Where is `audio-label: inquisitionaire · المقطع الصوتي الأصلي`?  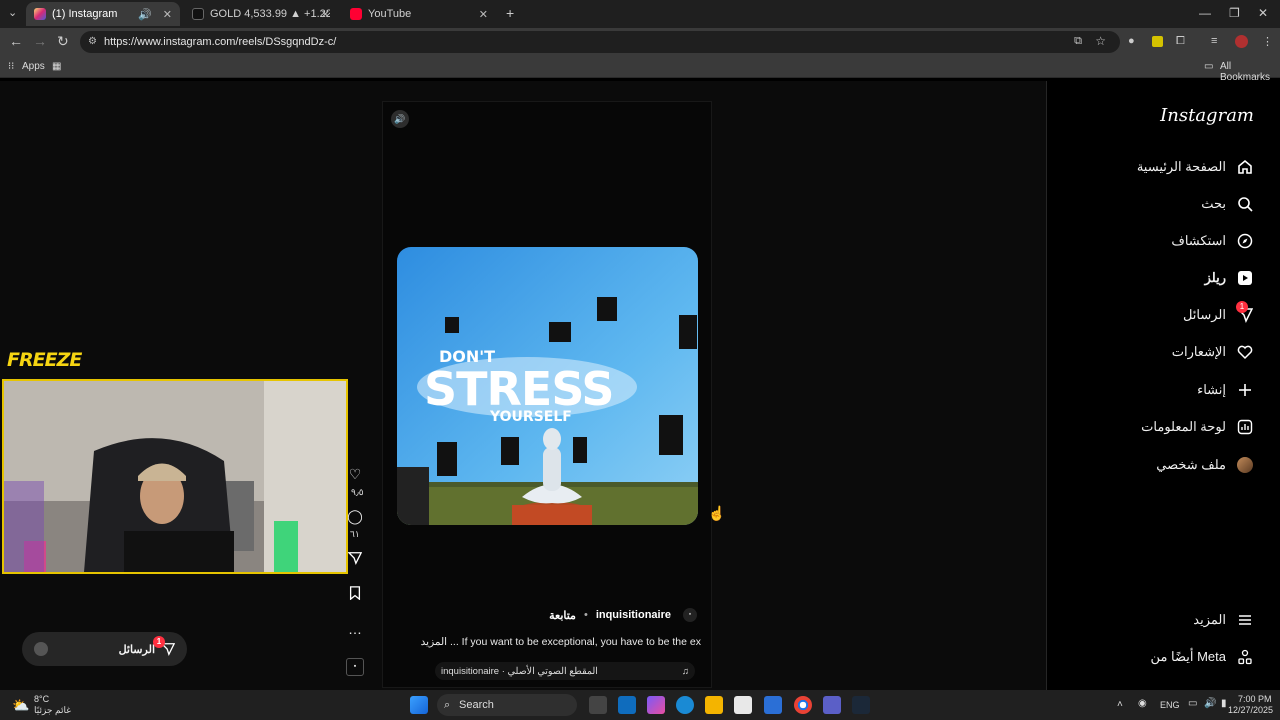 audio-label: inquisitionaire · المقطع الصوتي الأصلي is located at coordinates (519, 671).